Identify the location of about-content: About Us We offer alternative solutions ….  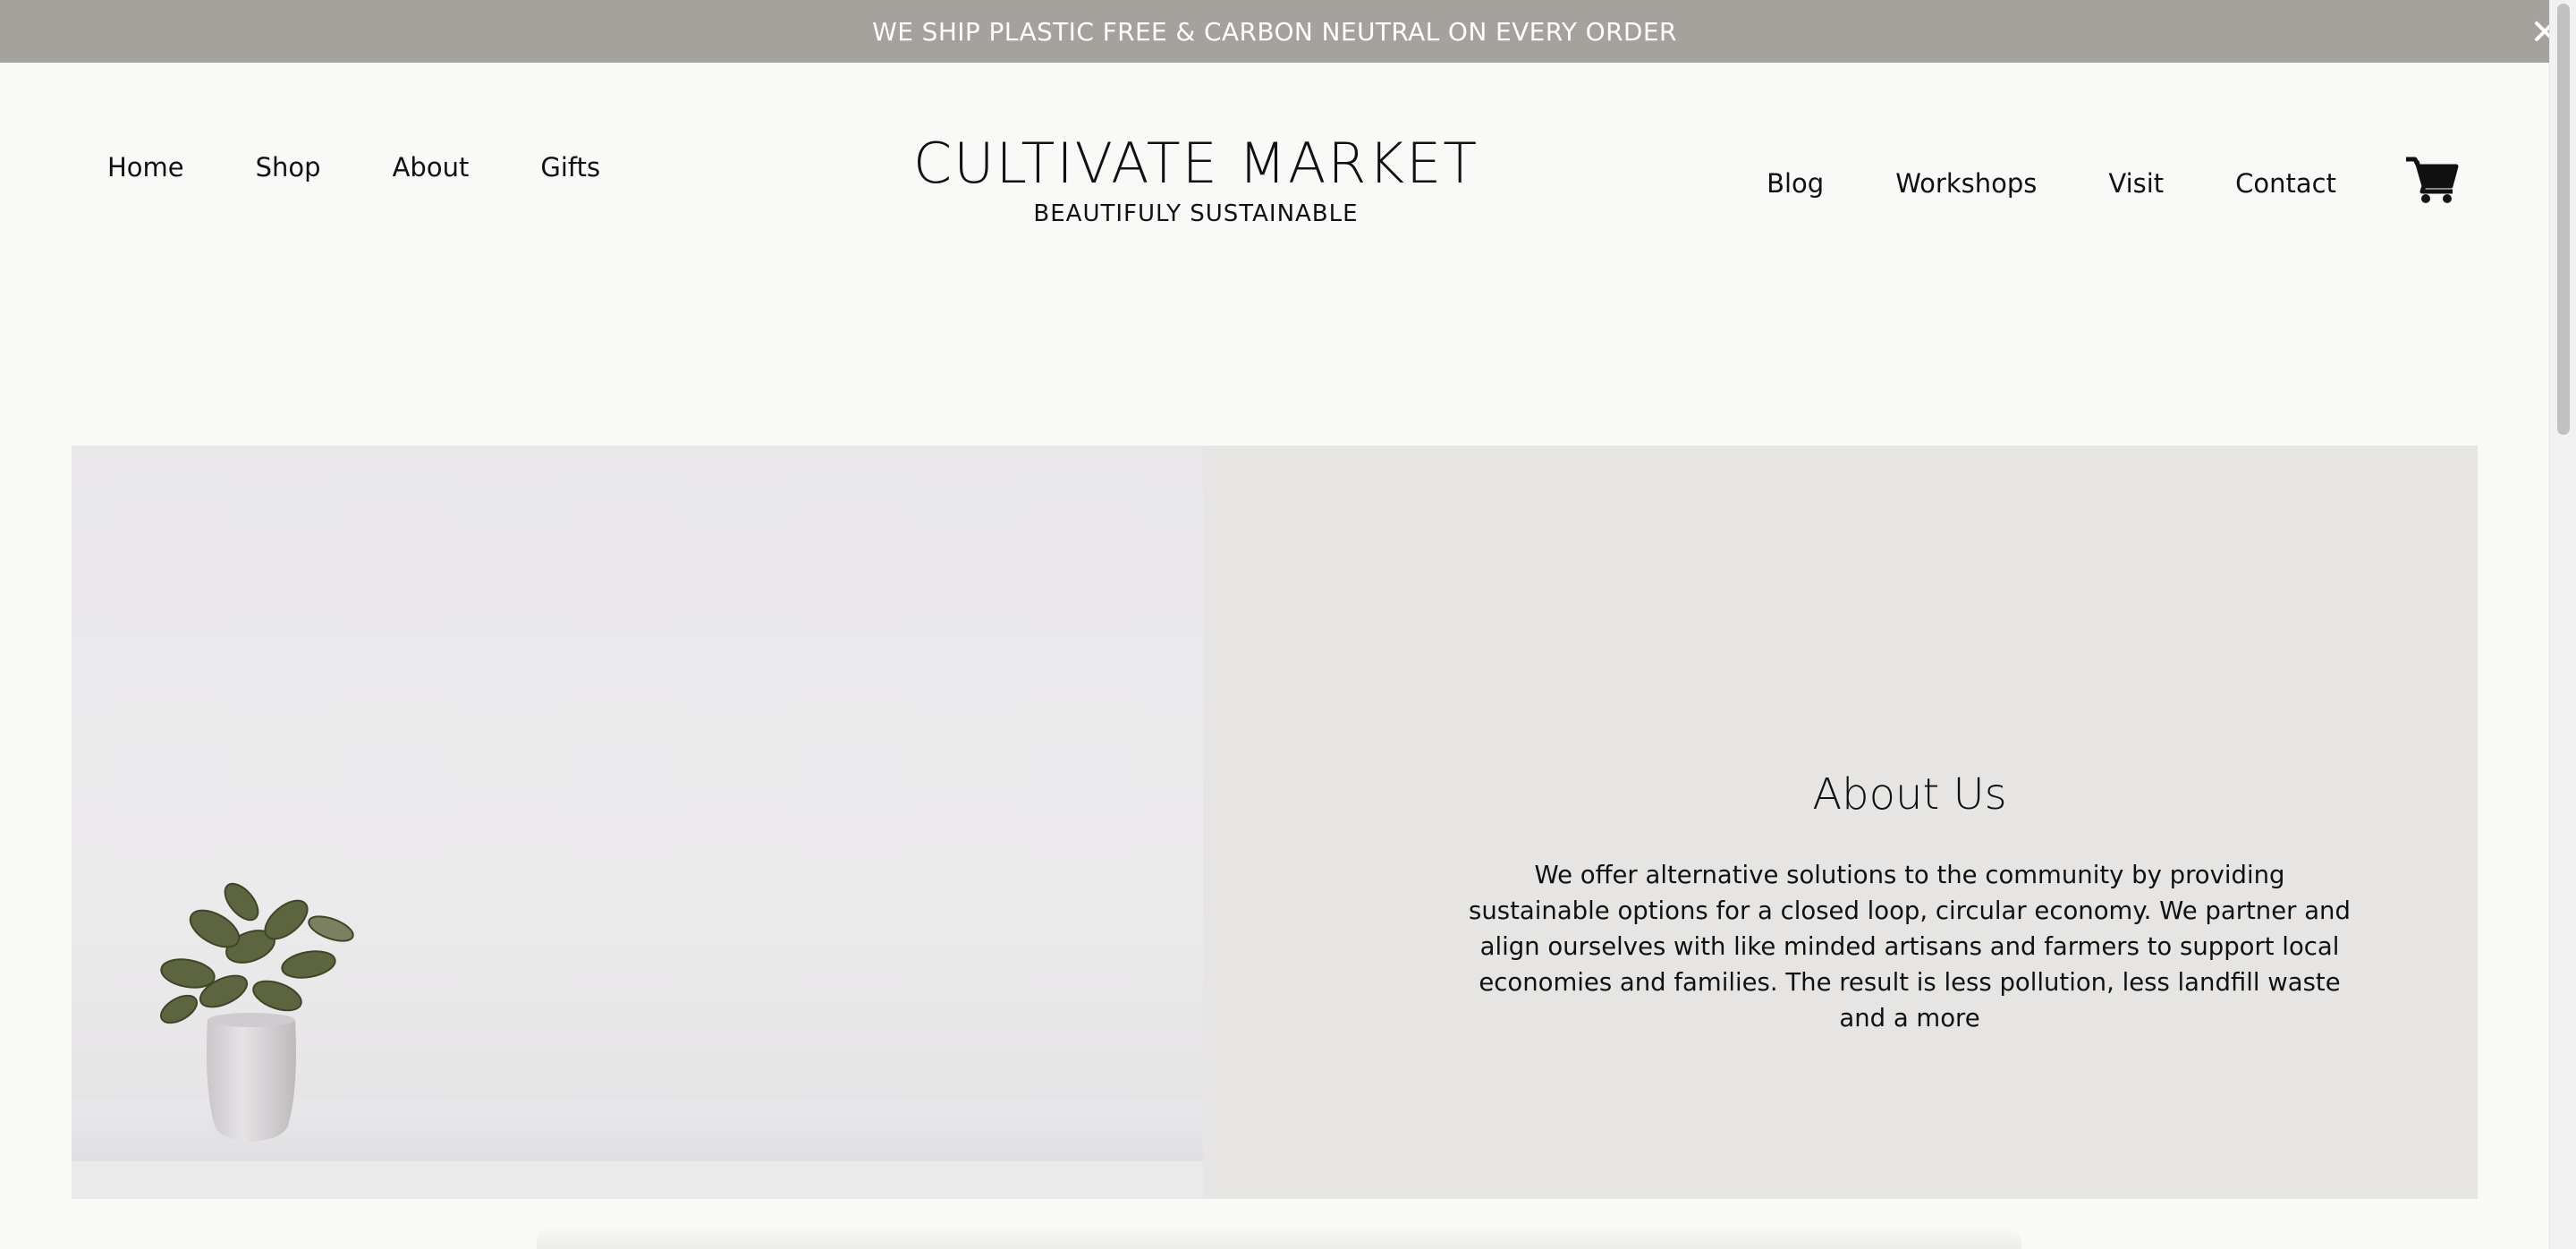
(1909, 902).